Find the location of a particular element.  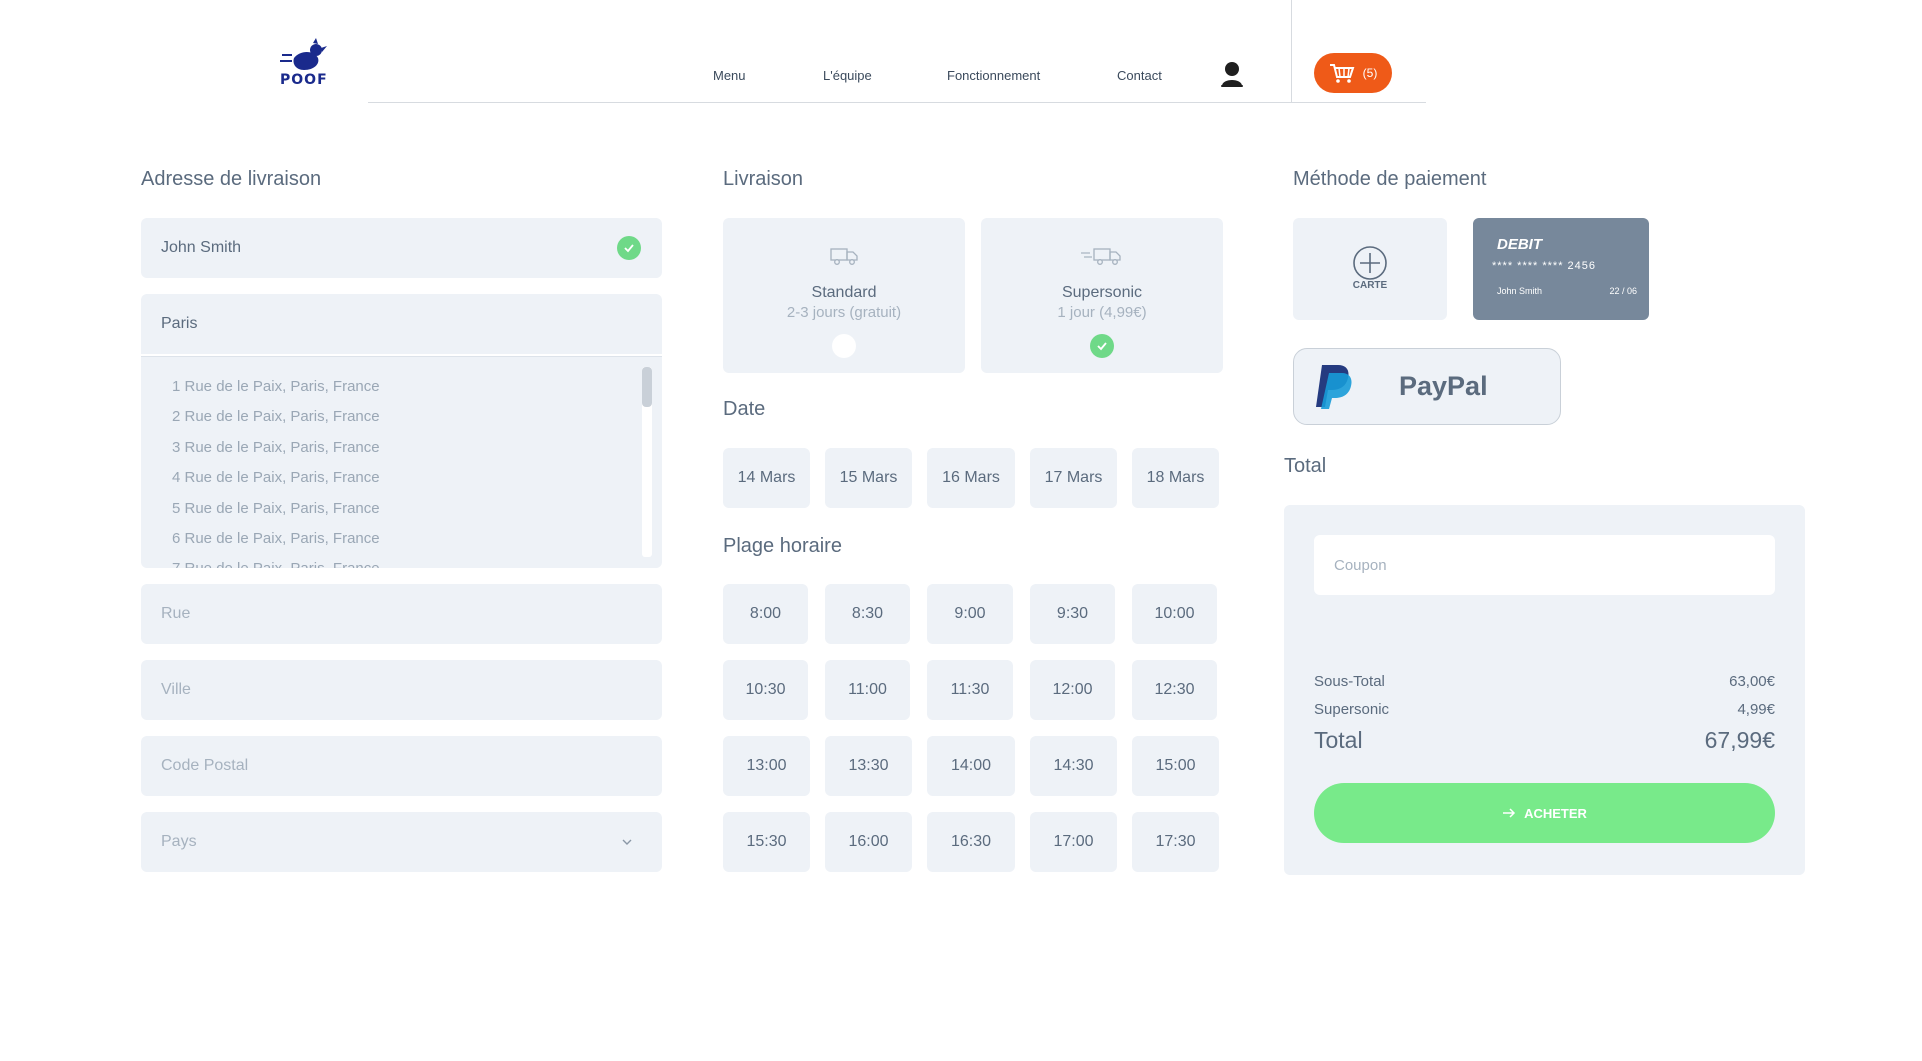

timeslot-option: 16:30 is located at coordinates (971, 842).